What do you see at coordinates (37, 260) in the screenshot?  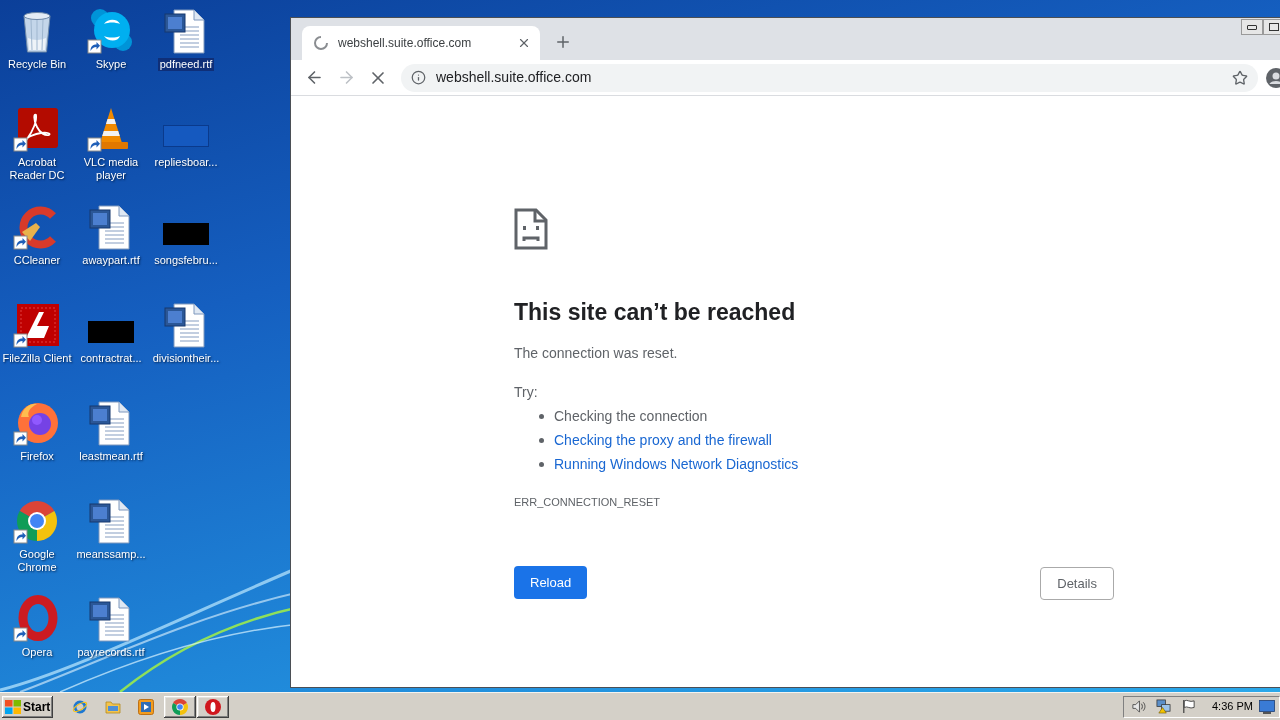 I see `icon-label: CCleaner` at bounding box center [37, 260].